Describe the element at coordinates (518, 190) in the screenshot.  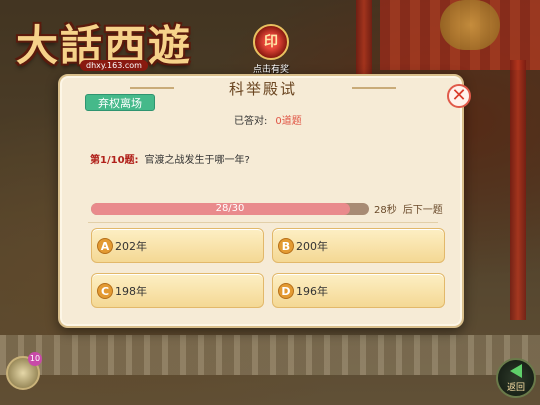
I see `bg-pillar` at that location.